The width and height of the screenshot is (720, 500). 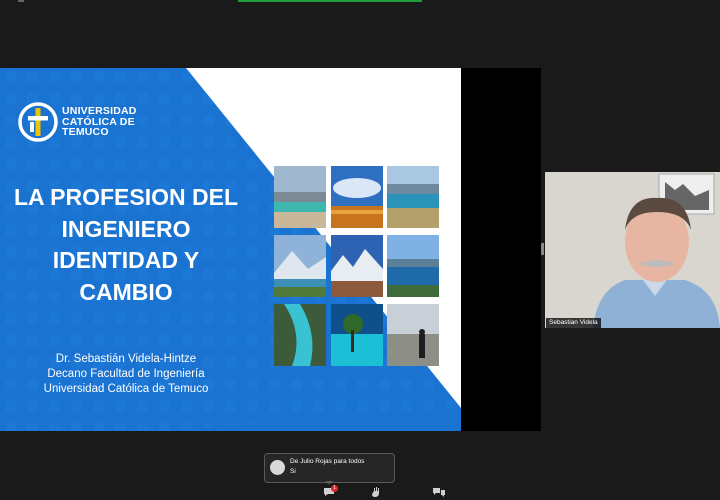 What do you see at coordinates (300, 197) in the screenshot?
I see `photo-beach-lagoon` at bounding box center [300, 197].